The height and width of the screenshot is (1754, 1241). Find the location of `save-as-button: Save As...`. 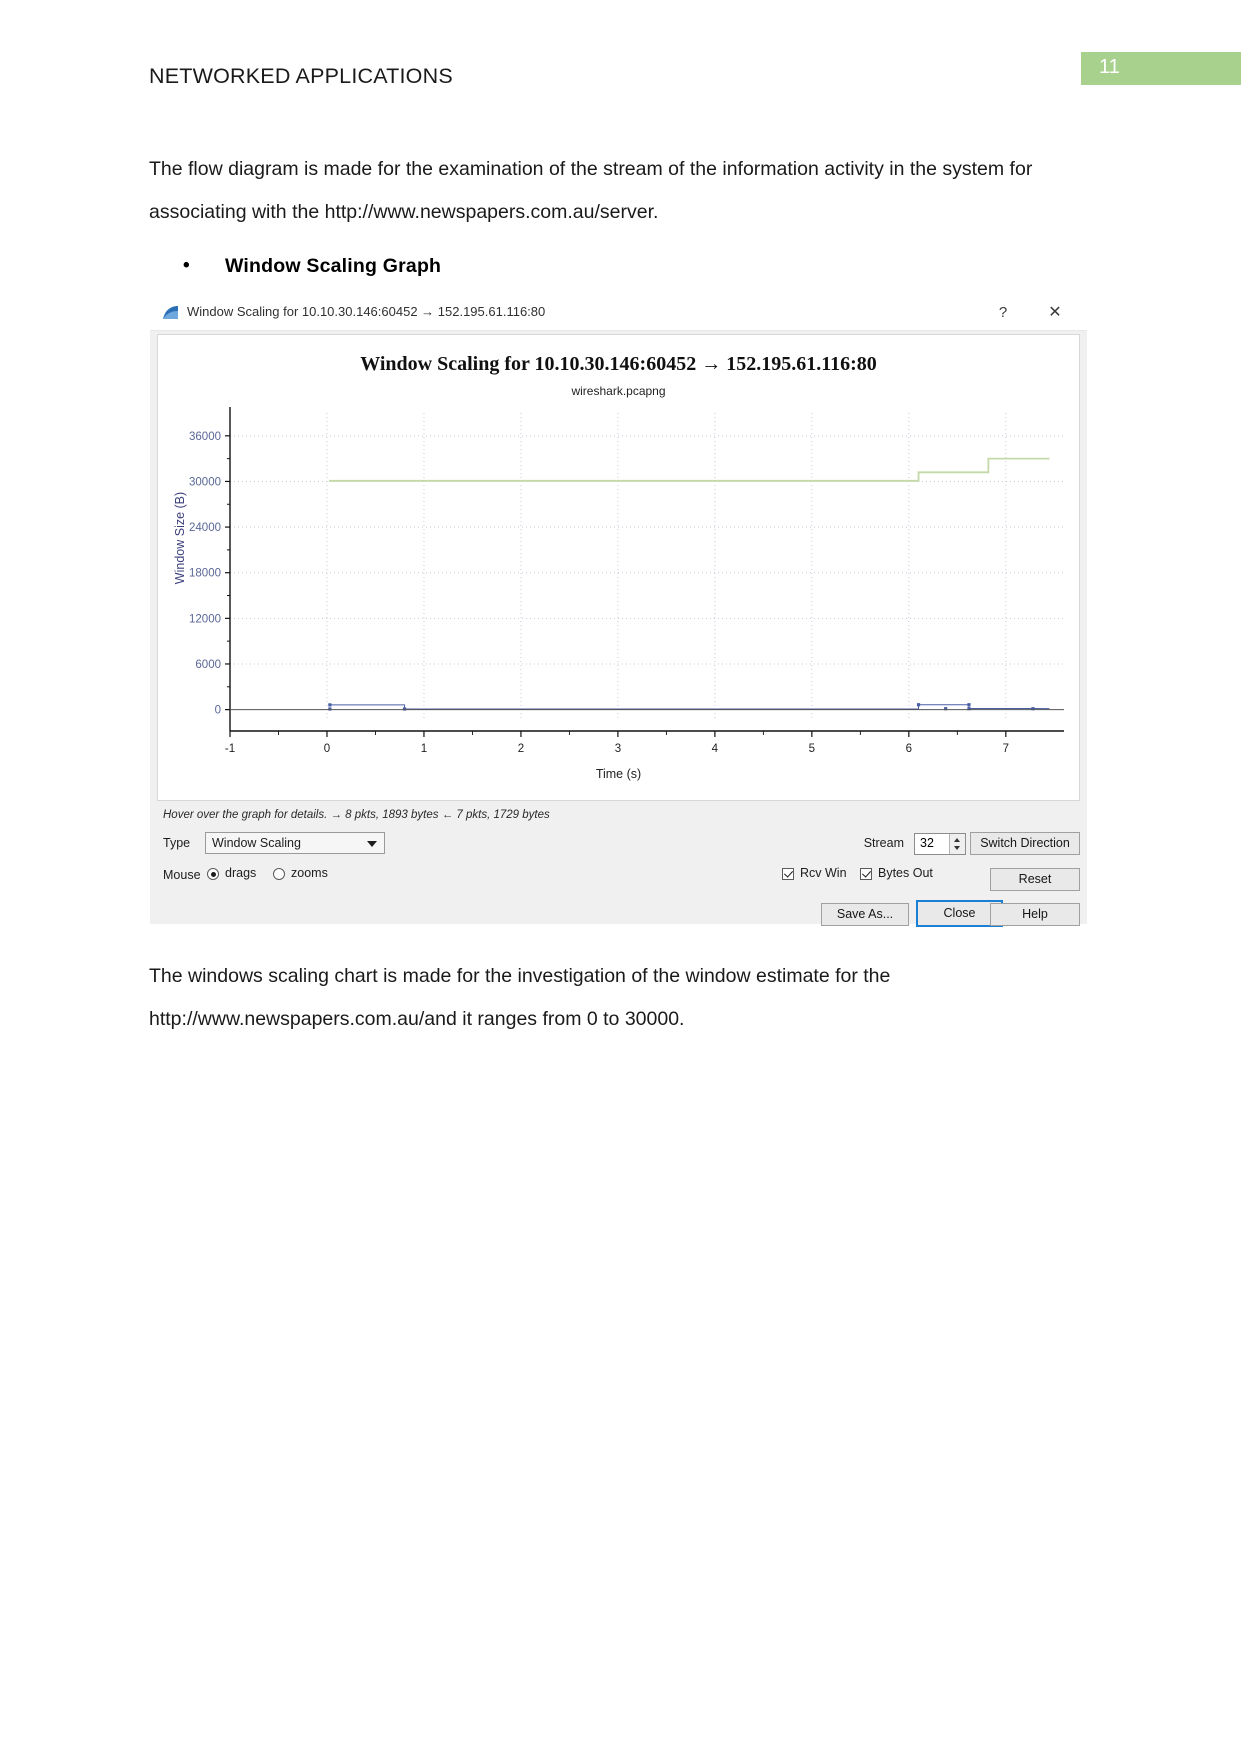

save-as-button: Save As... is located at coordinates (865, 914).